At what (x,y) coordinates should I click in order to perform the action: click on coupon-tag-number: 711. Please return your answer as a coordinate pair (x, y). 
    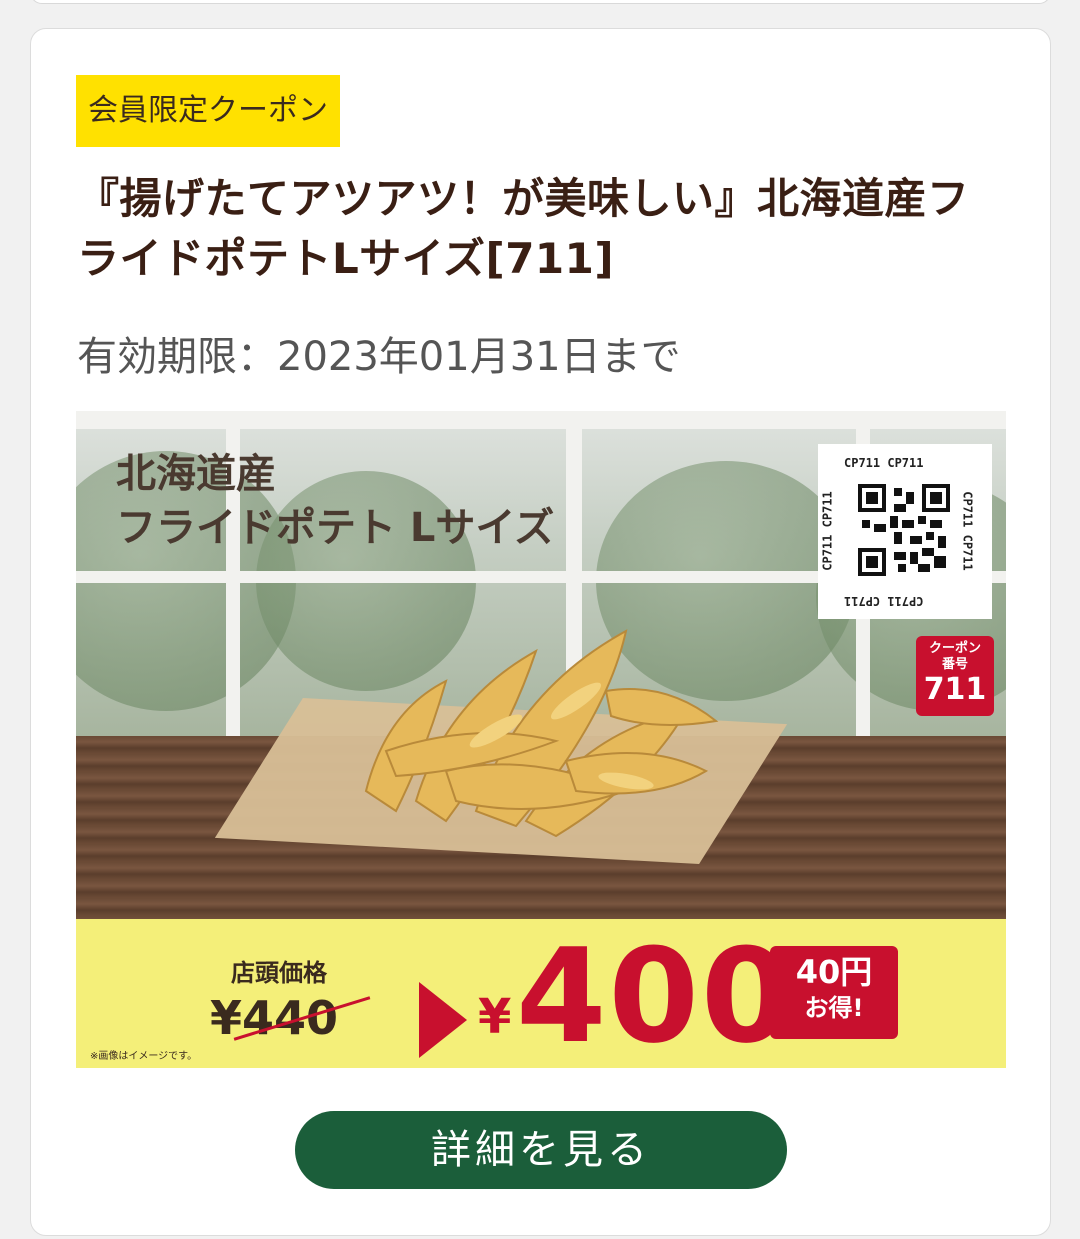
    Looking at the image, I should click on (955, 689).